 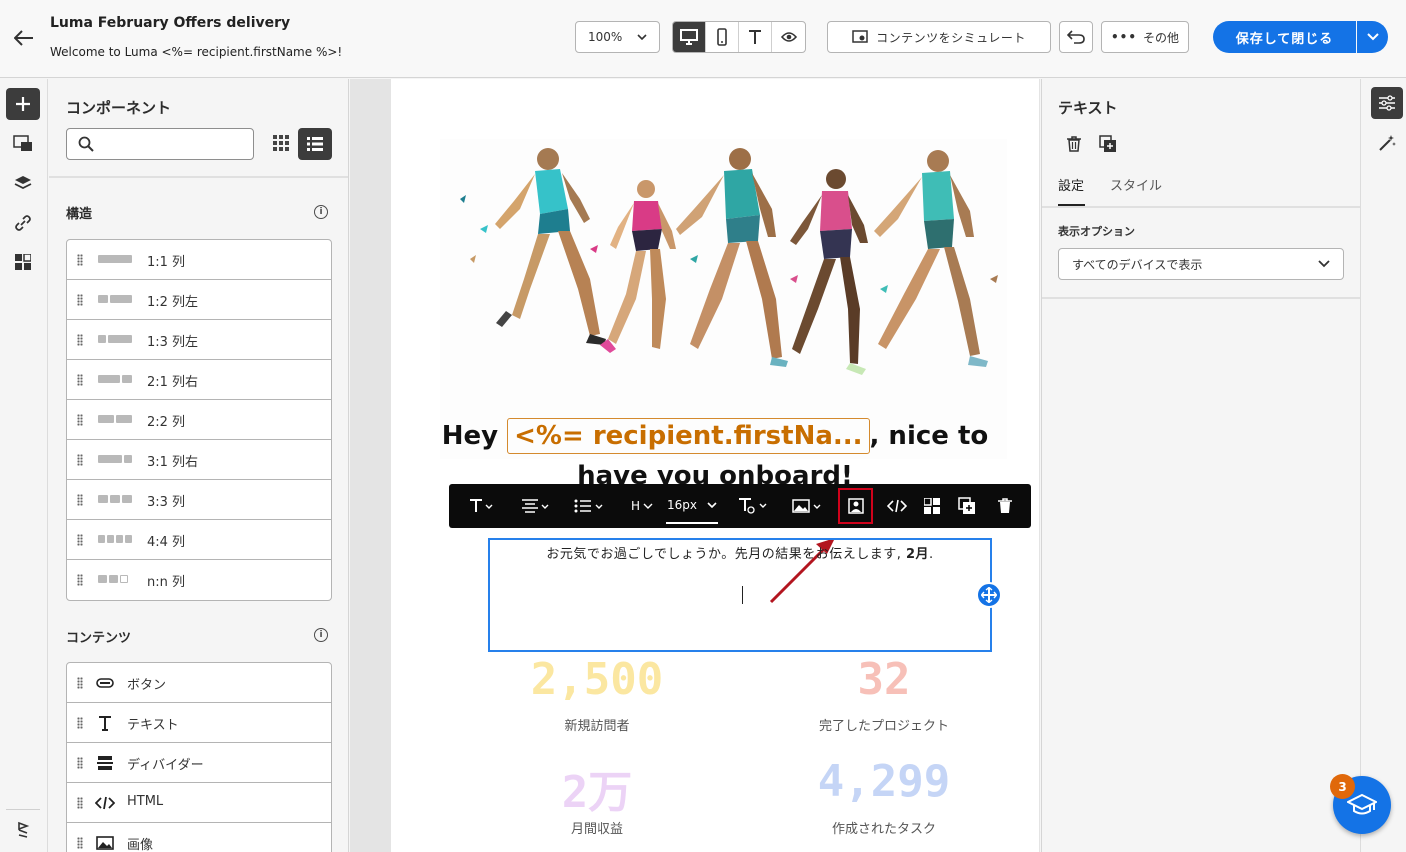 What do you see at coordinates (589, 506) in the screenshot?
I see `list-dropdown` at bounding box center [589, 506].